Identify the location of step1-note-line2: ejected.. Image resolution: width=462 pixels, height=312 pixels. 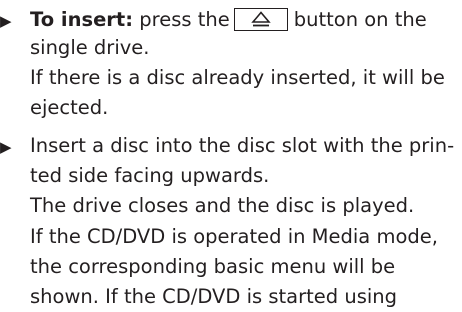
(69, 107).